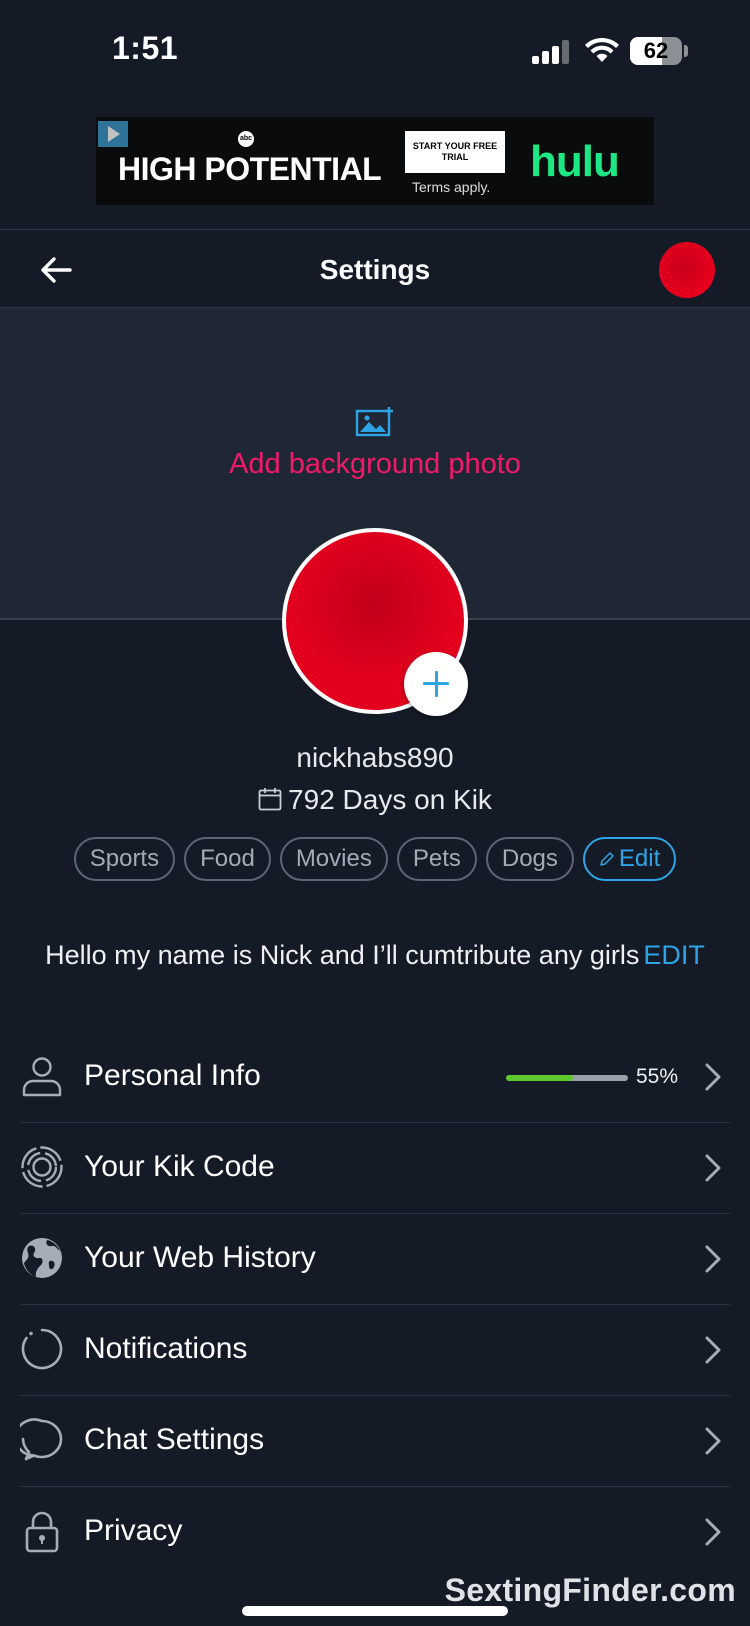 The height and width of the screenshot is (1626, 750). Describe the element at coordinates (575, 161) in the screenshot. I see `ad-brand-logo: hulu` at that location.